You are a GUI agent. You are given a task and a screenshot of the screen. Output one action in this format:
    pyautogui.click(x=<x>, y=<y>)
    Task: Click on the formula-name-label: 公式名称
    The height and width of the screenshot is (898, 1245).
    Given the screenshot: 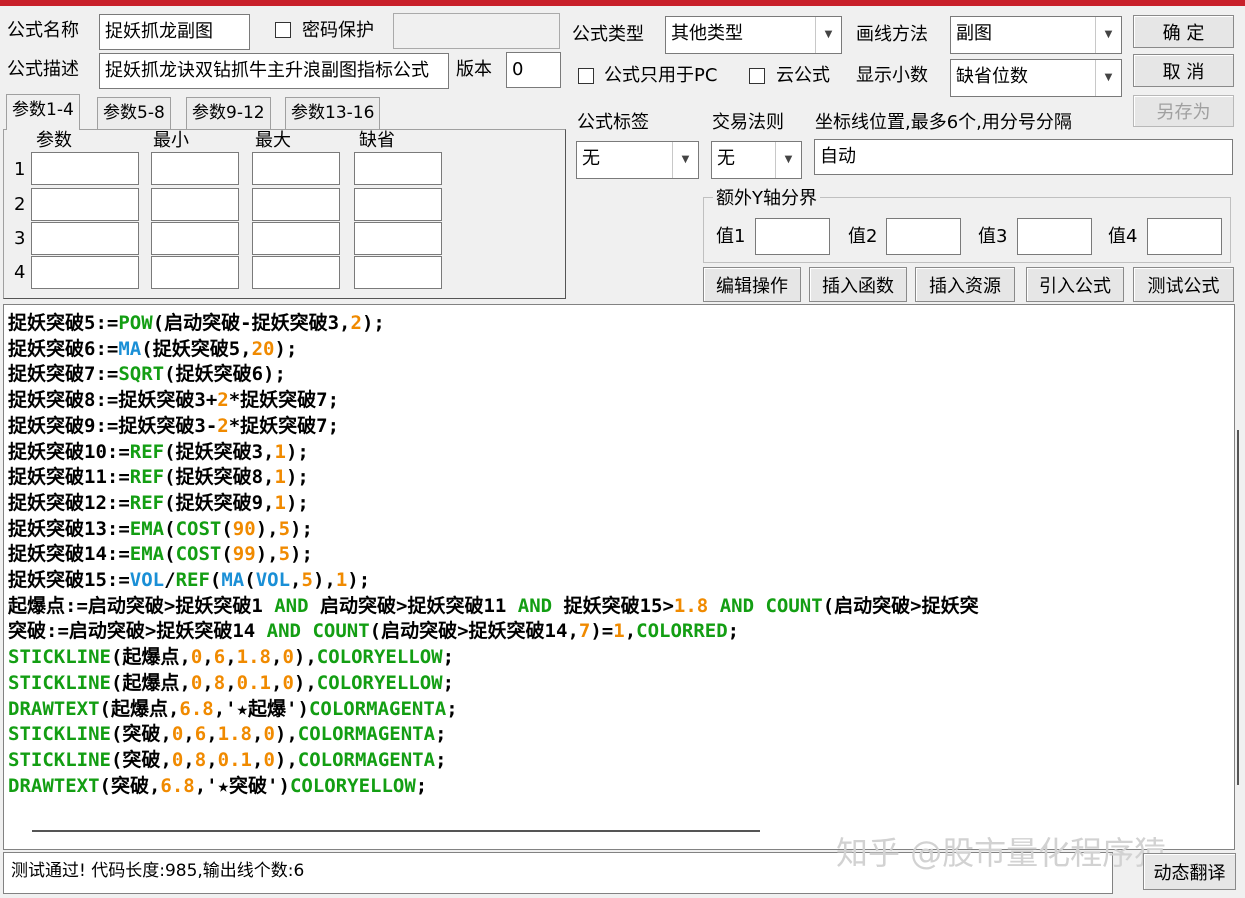 What is the action you would take?
    pyautogui.click(x=43, y=30)
    